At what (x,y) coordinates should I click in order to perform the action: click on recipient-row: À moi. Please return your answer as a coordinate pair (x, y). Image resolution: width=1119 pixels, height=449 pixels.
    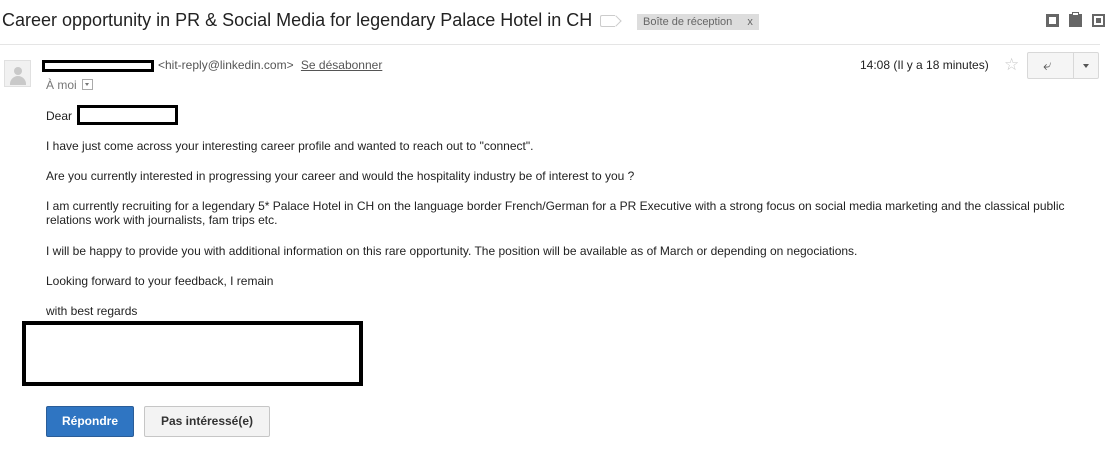
    Looking at the image, I should click on (69, 85).